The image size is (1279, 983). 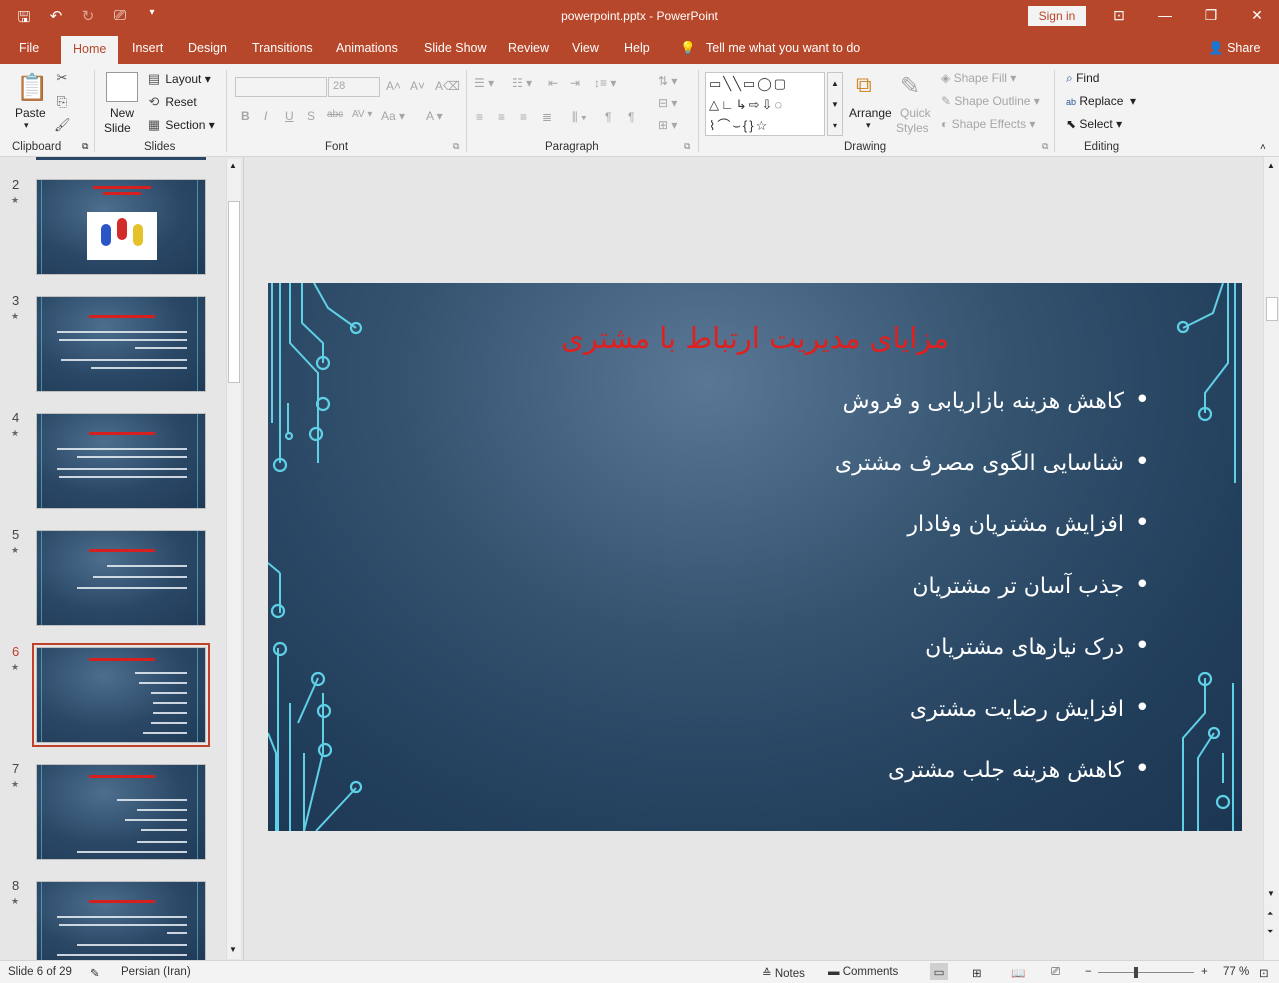 What do you see at coordinates (870, 86) in the screenshot?
I see `arrange-icon: ⧉` at bounding box center [870, 86].